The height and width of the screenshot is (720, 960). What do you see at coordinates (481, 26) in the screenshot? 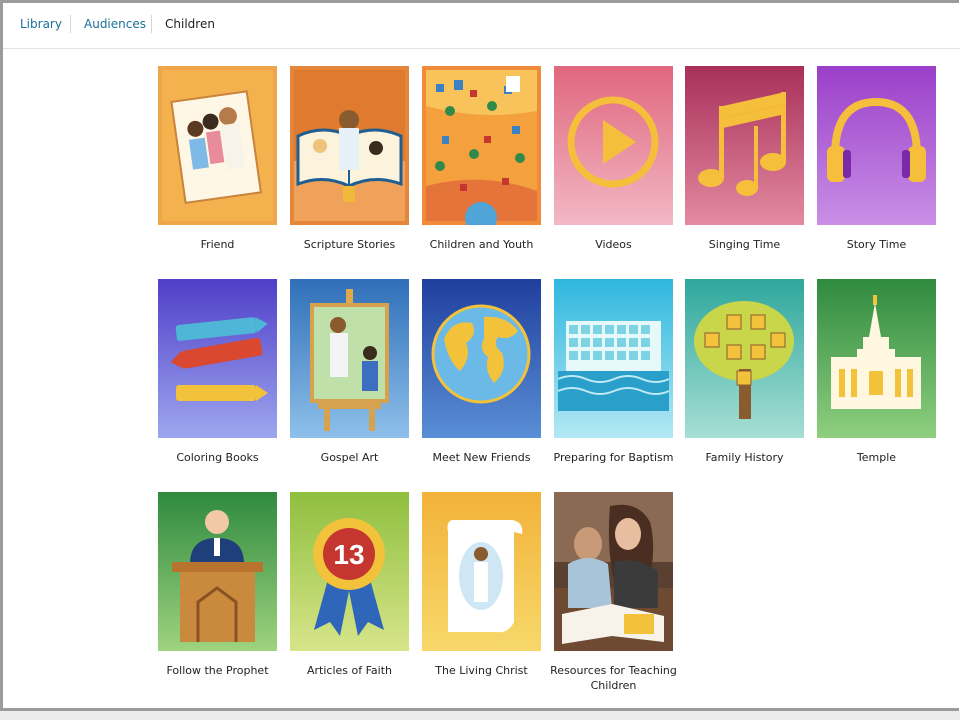
I see `breadcrumb: Library Audiences Children` at bounding box center [481, 26].